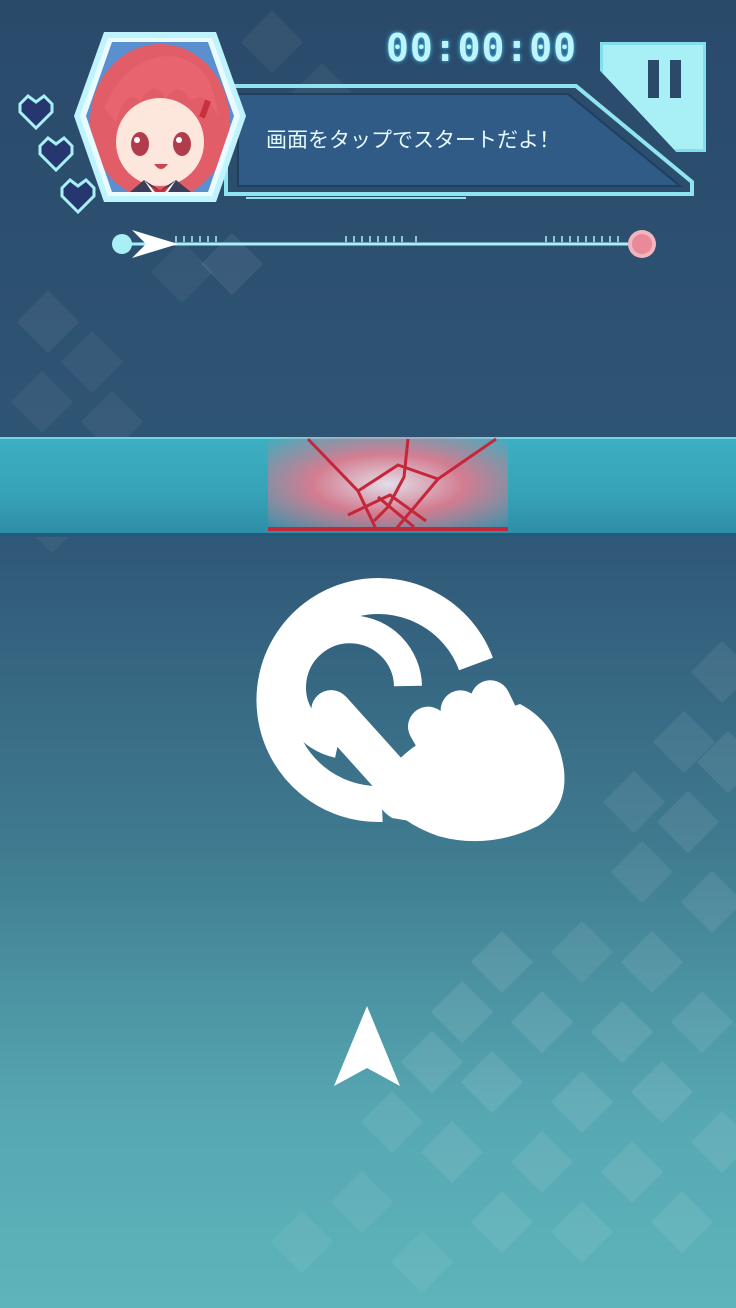  What do you see at coordinates (122, 244) in the screenshot?
I see `progress-start-dot` at bounding box center [122, 244].